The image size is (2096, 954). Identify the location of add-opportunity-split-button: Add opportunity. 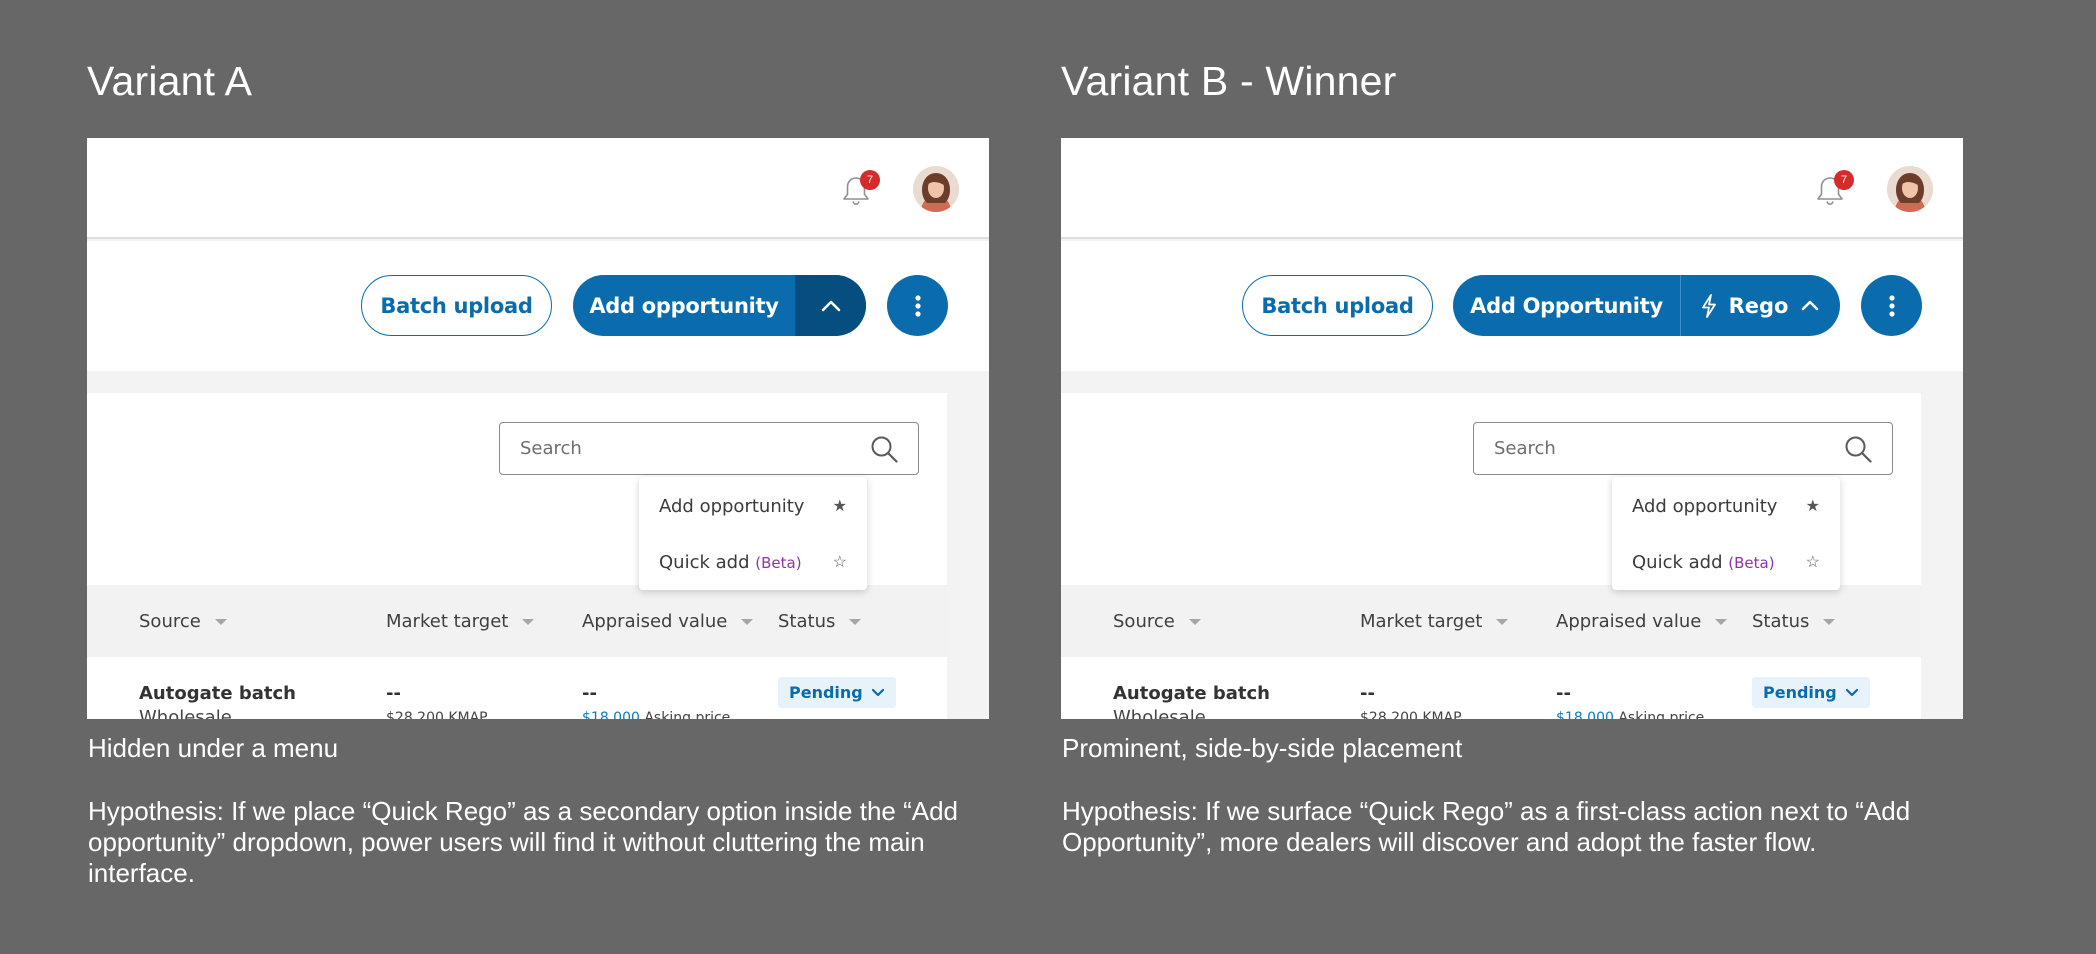
(719, 305).